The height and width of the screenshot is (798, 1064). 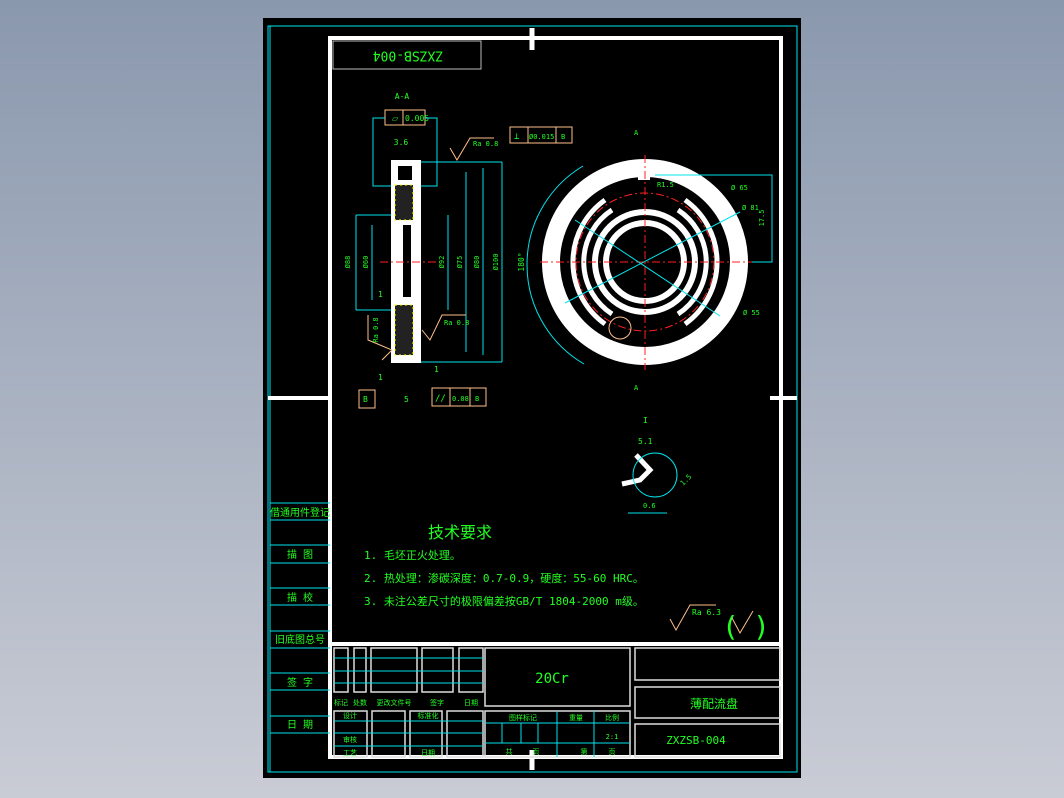 I want to click on svg-text: Ø75, so click(x=460, y=262).